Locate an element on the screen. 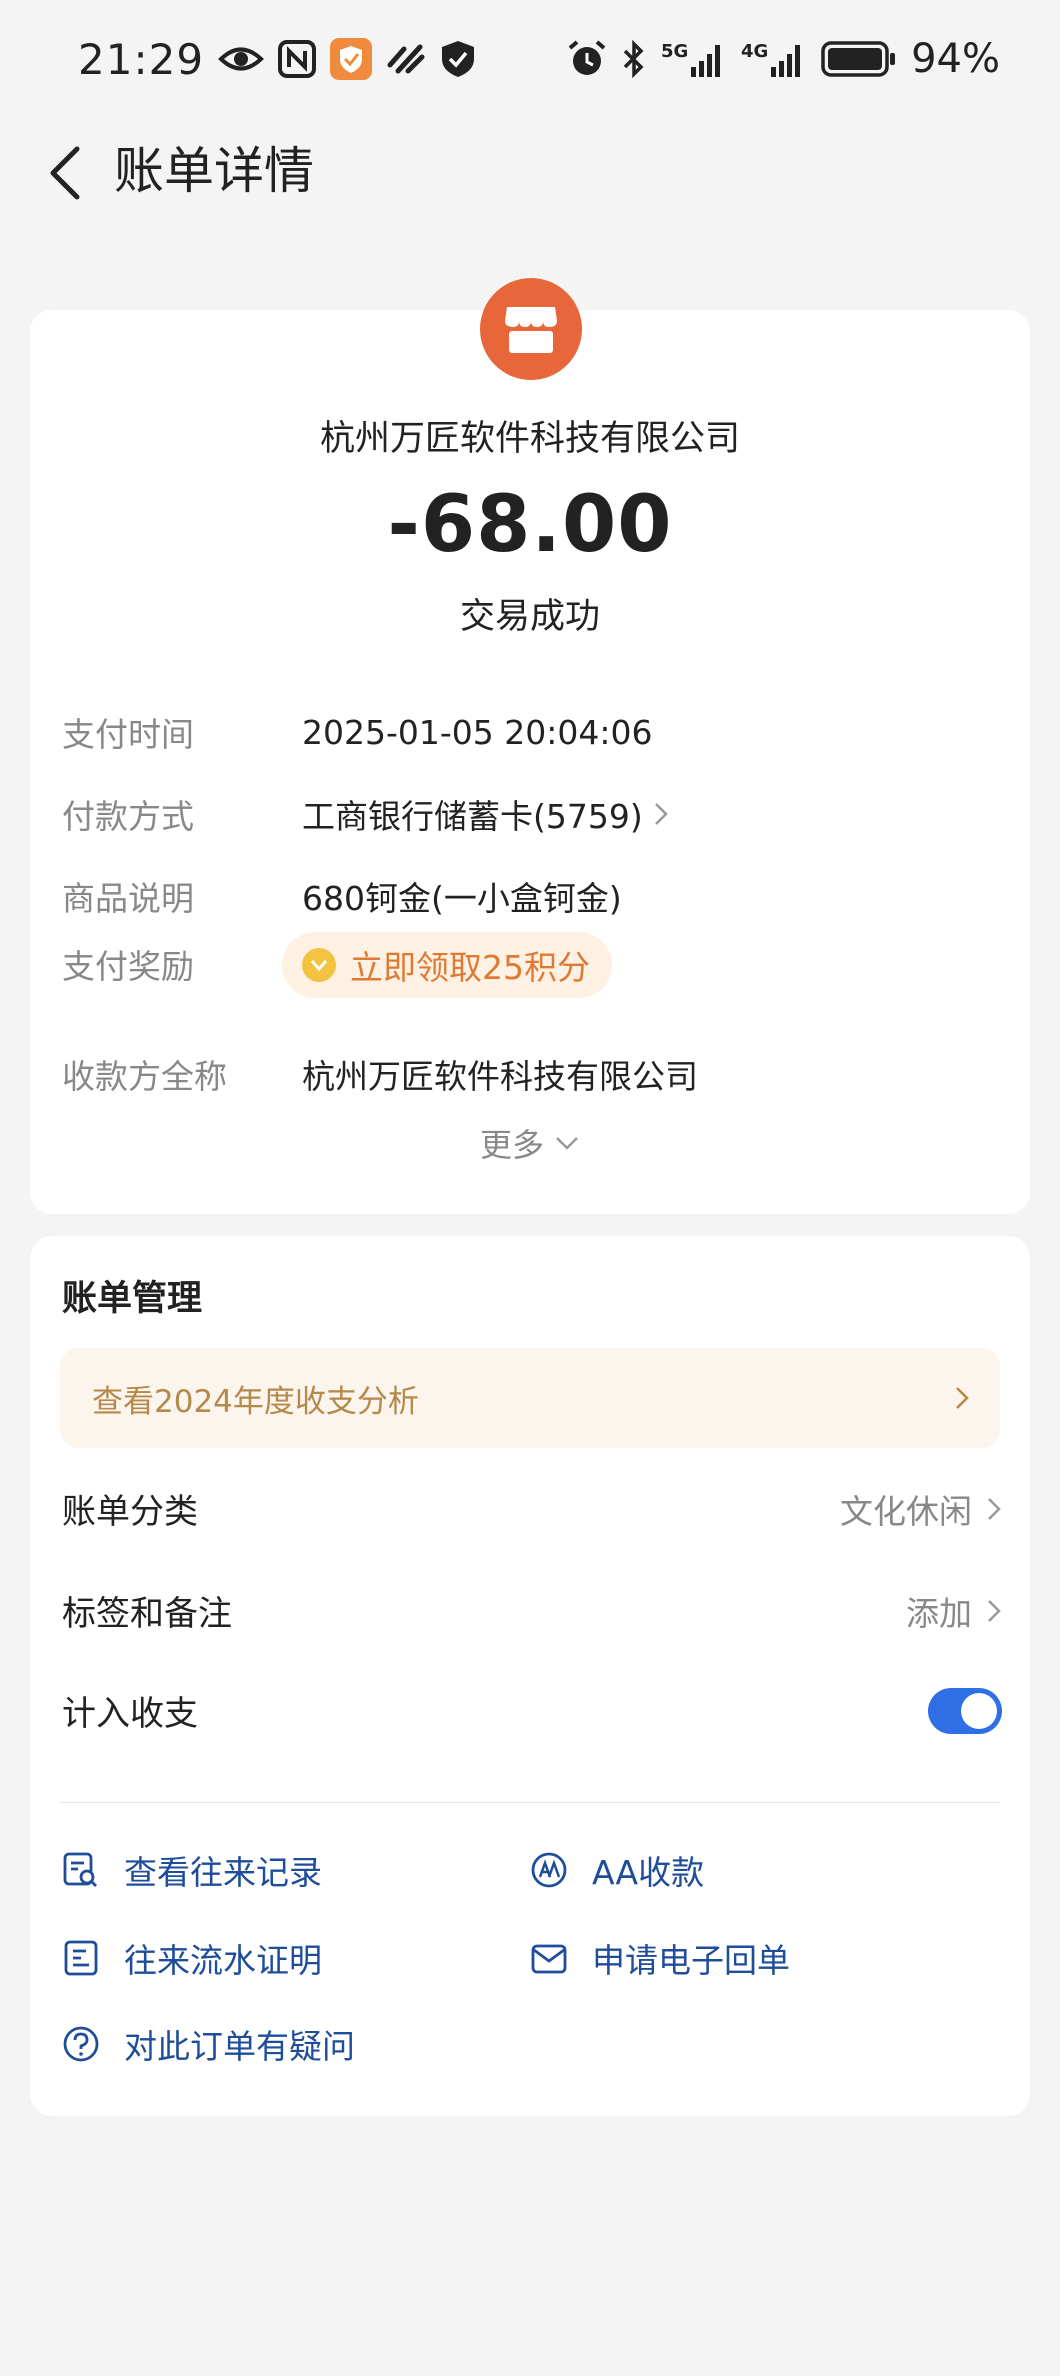 The height and width of the screenshot is (2376, 1060). page-title: 账单详情 is located at coordinates (214, 171).